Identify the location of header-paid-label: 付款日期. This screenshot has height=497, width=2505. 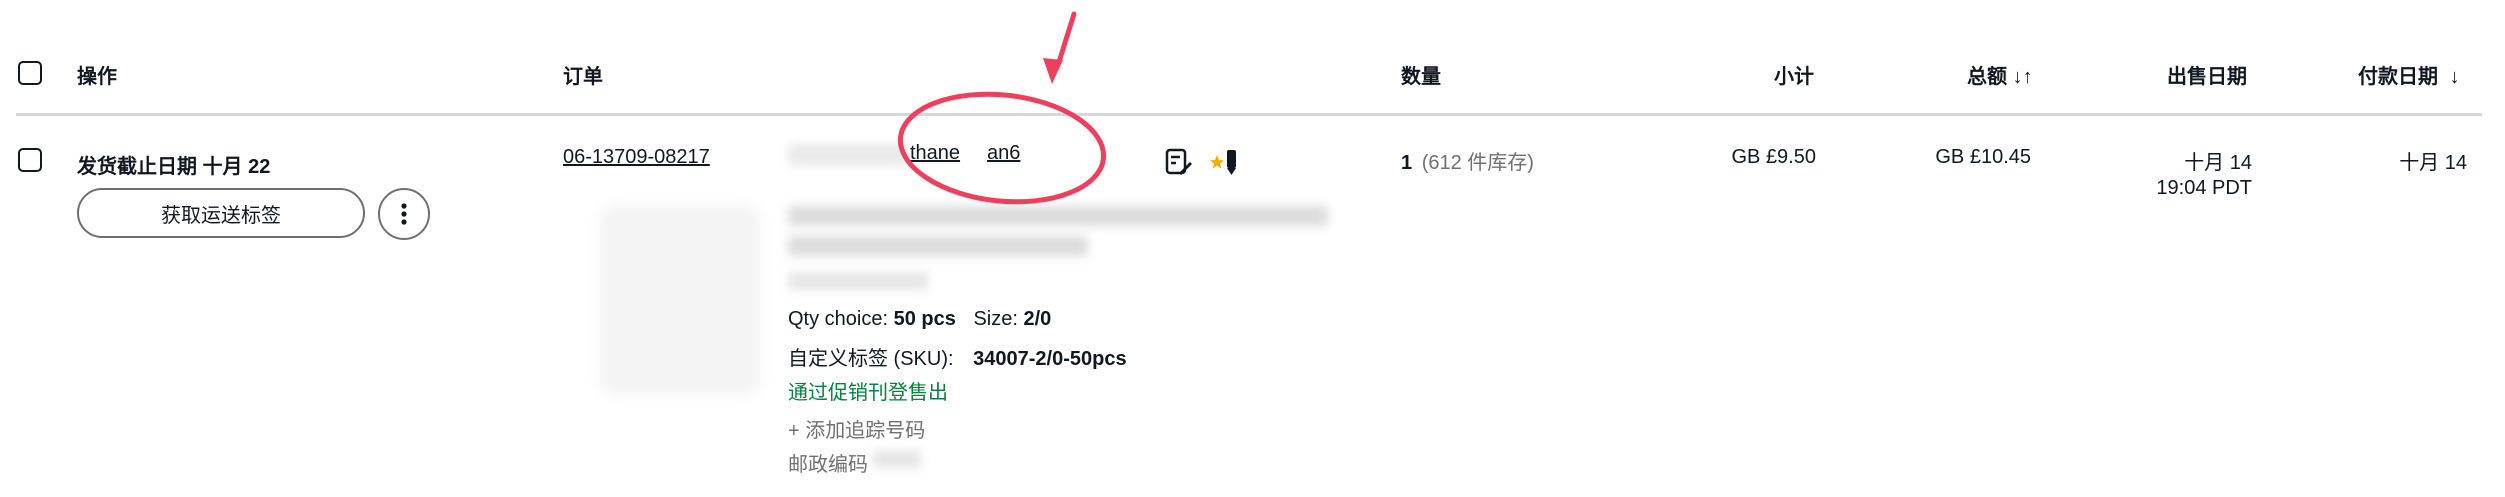
(2398, 77).